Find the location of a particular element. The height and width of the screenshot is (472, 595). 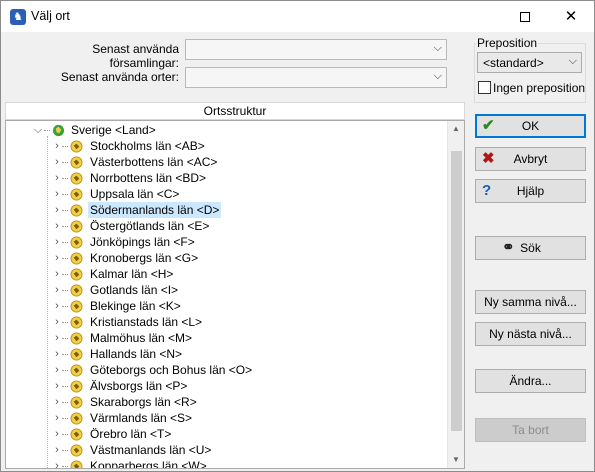

tree-item: › Älvsborgs län <P> is located at coordinates (226, 386).